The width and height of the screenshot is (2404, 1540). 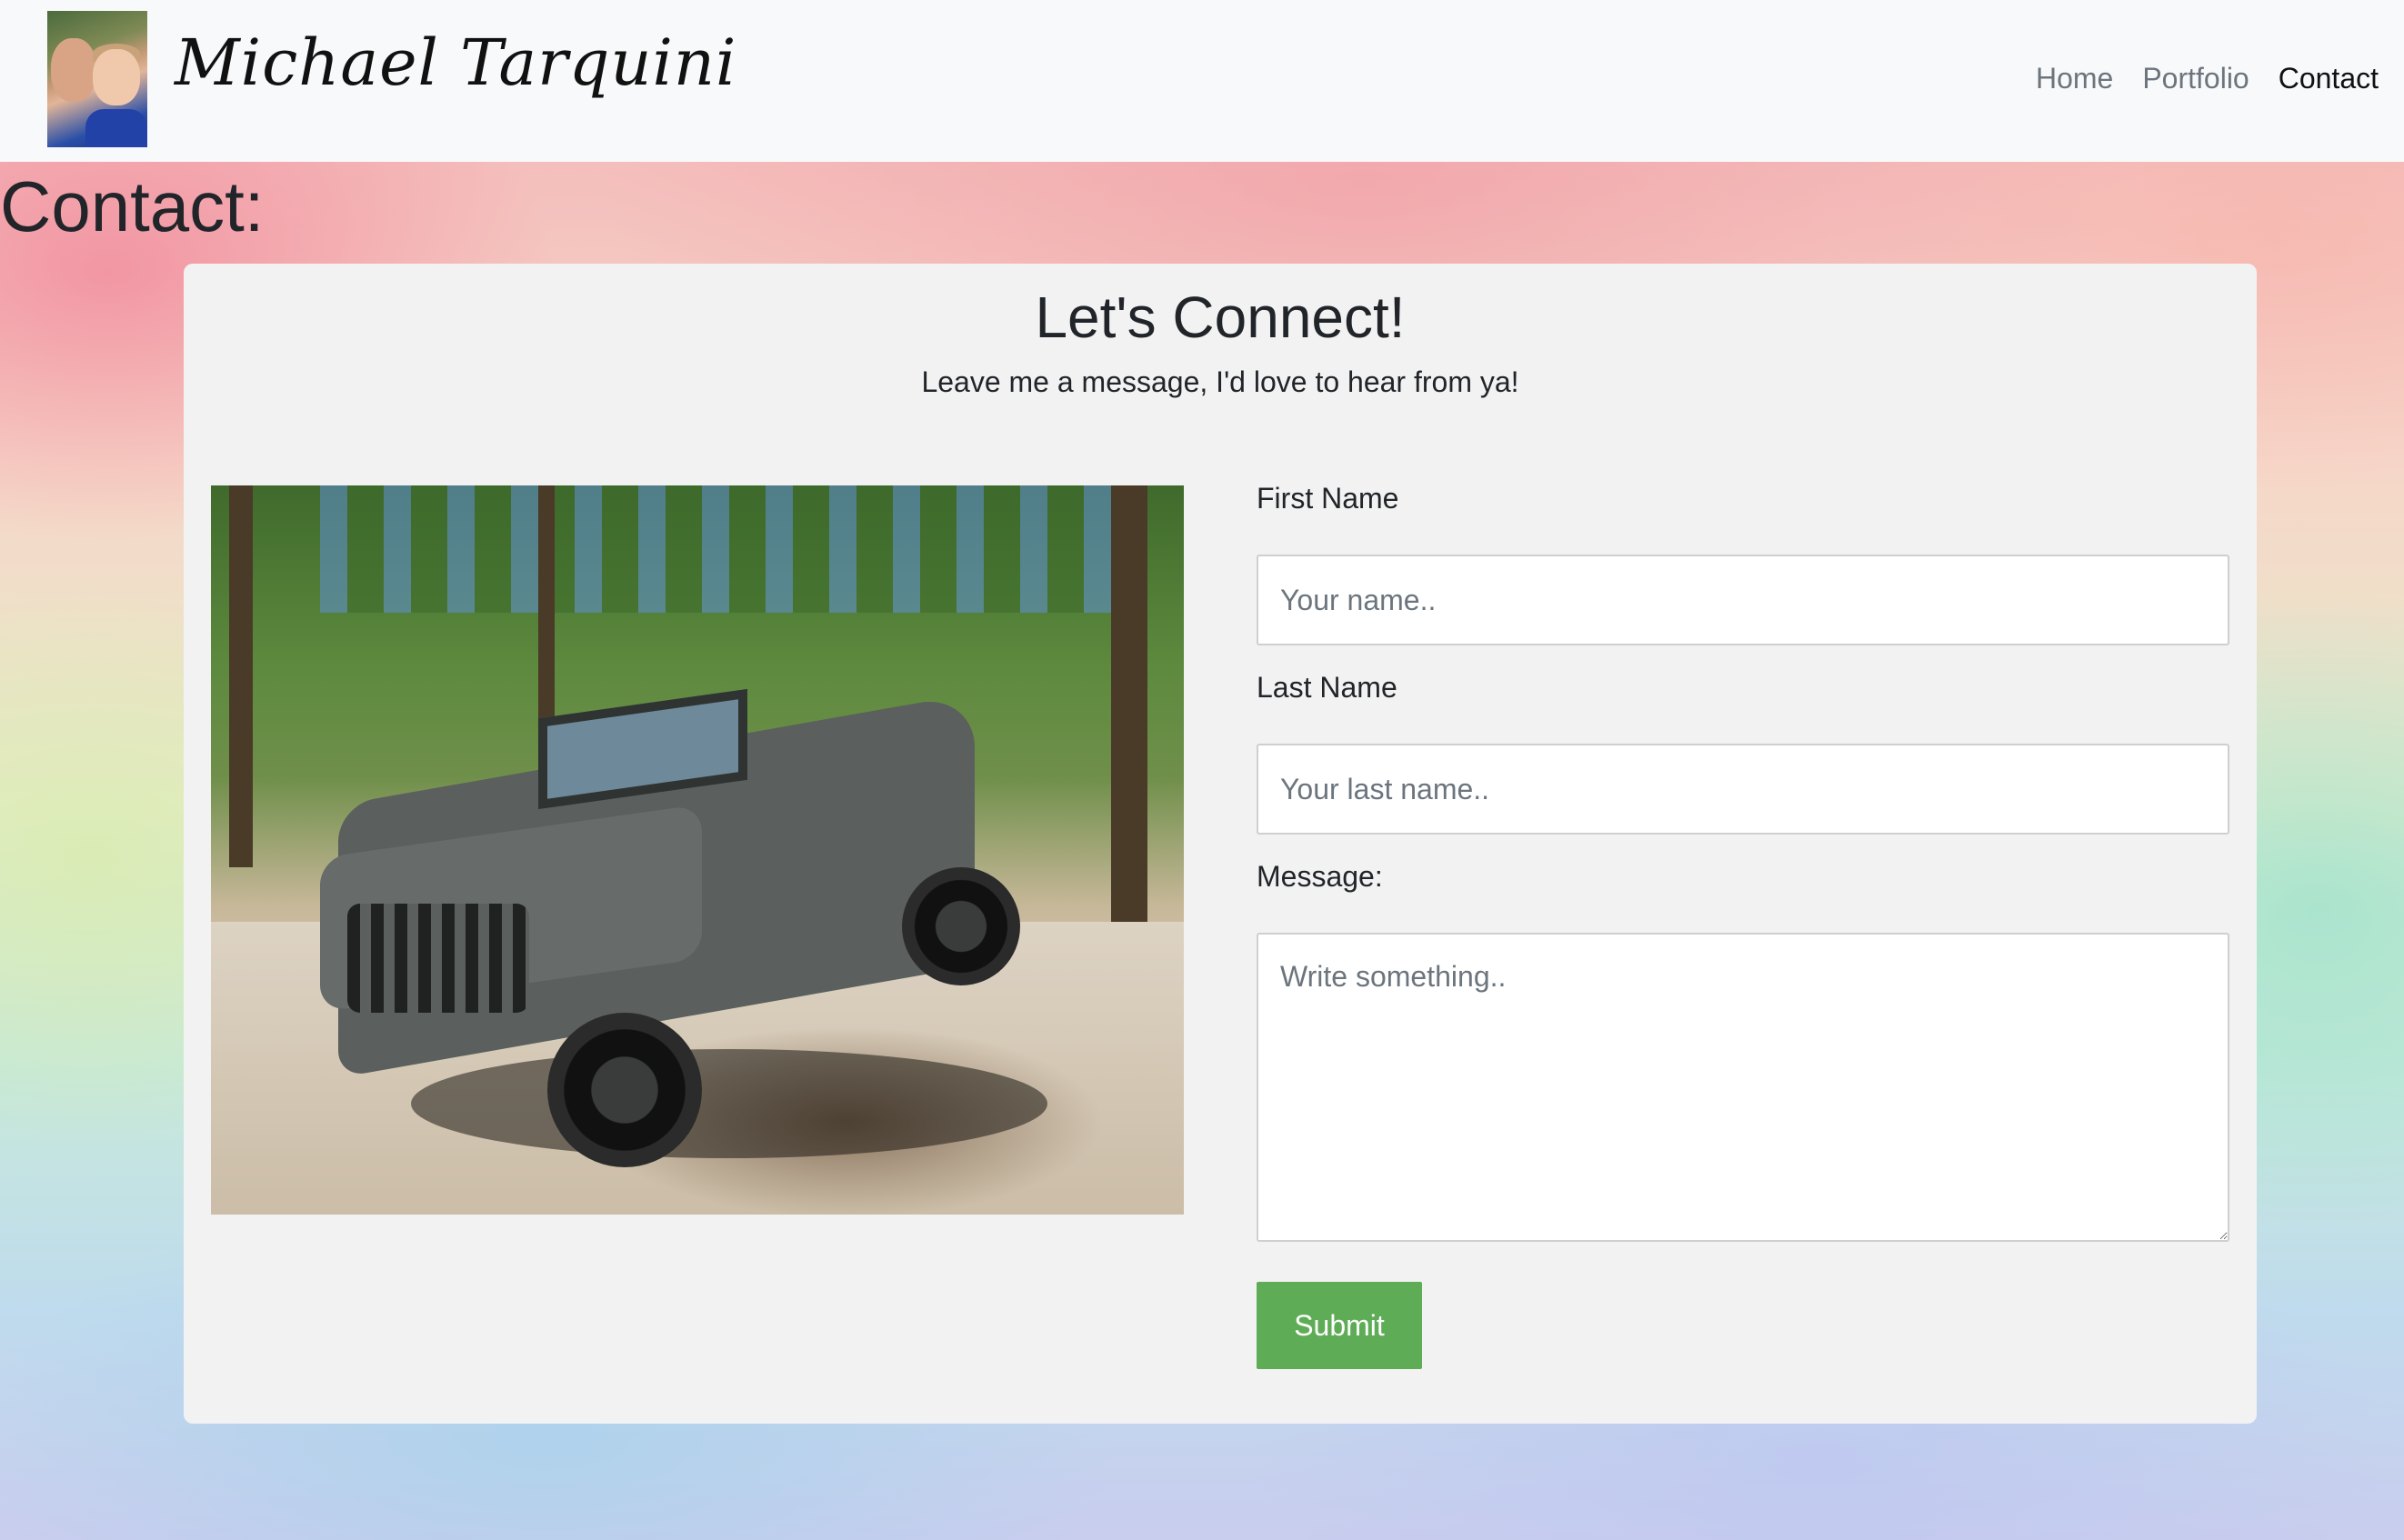 I want to click on message-label: Message:, so click(x=1320, y=876).